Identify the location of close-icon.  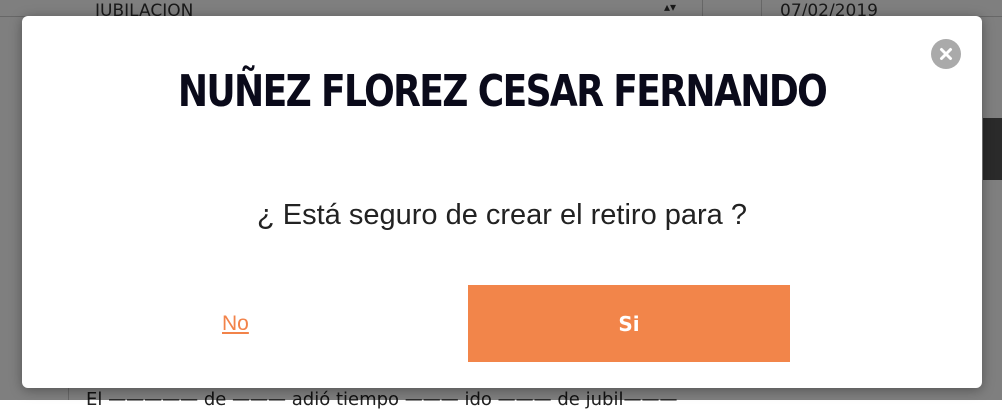
(946, 54).